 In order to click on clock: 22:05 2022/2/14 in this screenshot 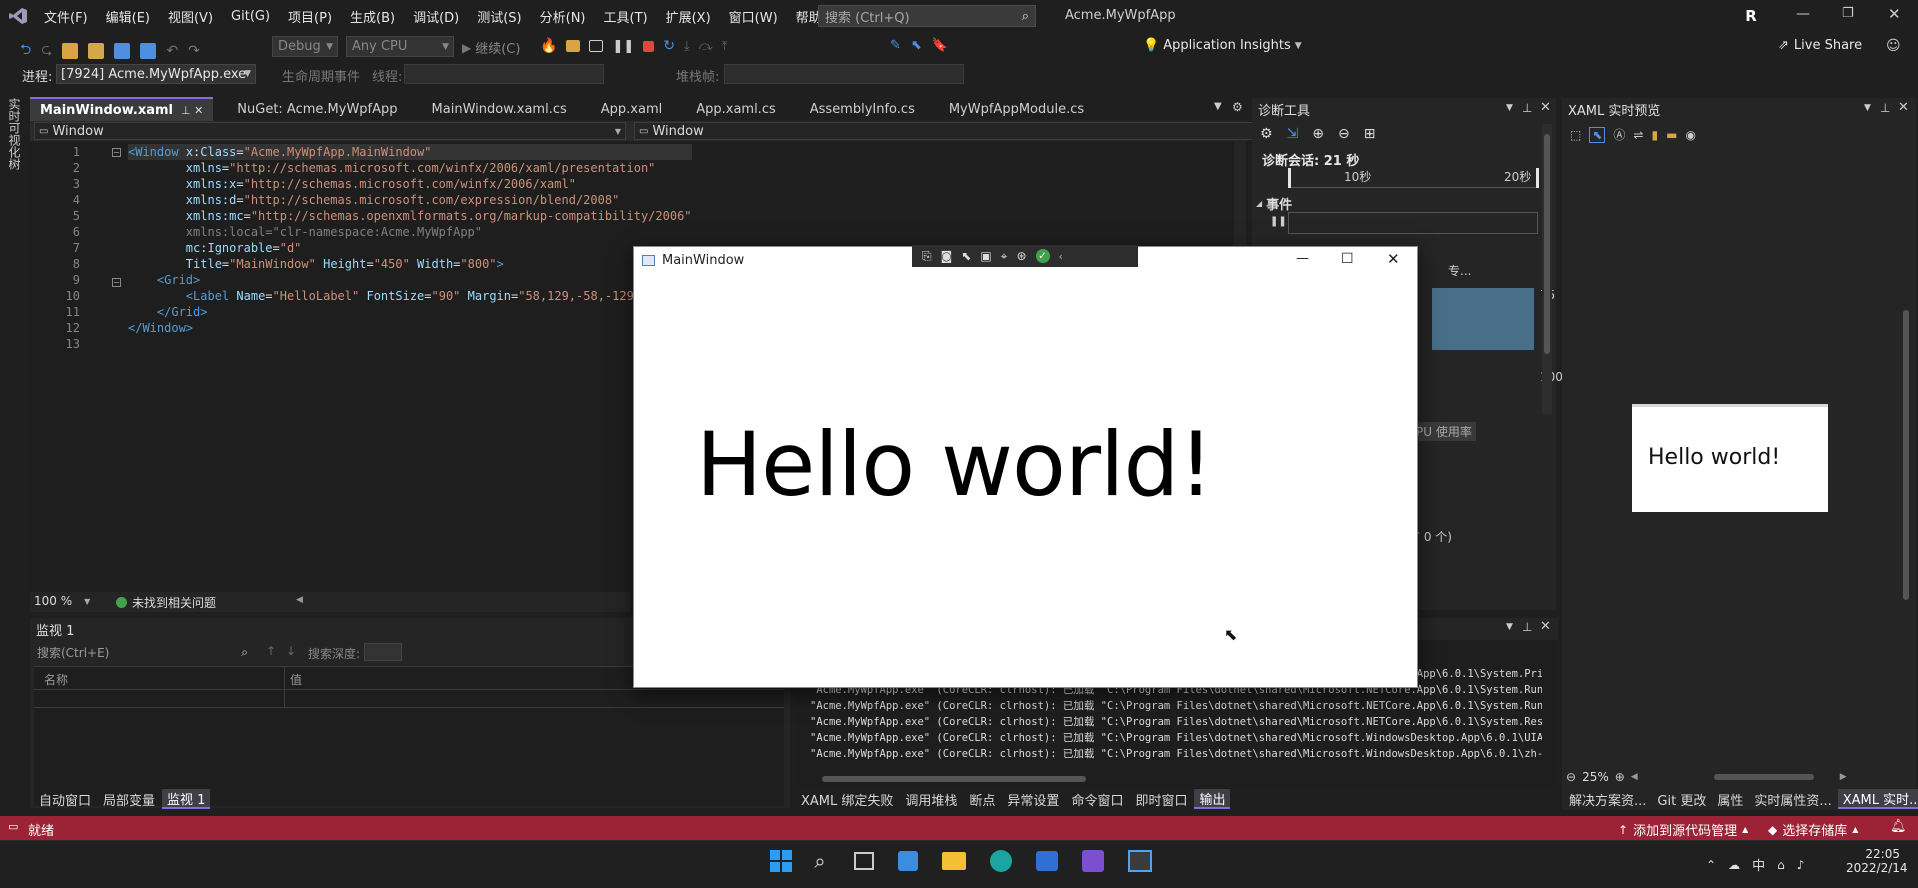, I will do `click(1877, 861)`.